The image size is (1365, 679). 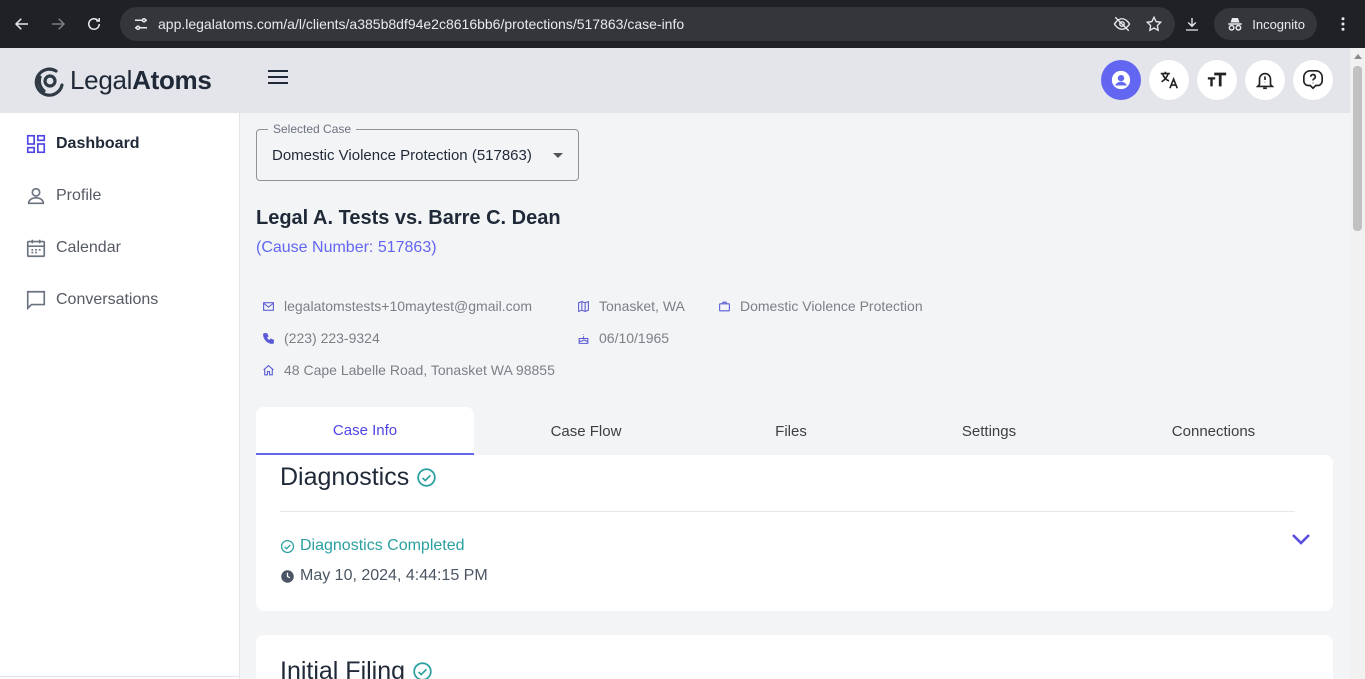 I want to click on arrow-left-icon, so click(x=21, y=24).